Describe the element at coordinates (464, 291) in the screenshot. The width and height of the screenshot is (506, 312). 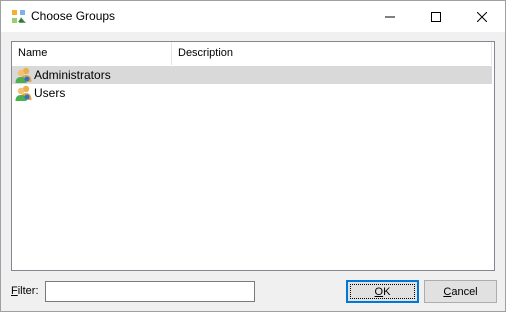
I see `cancel-label-rest: ancel` at that location.